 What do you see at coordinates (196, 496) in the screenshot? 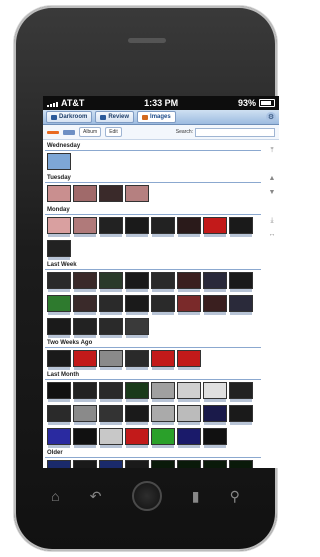
I see `page-icon: ▮` at bounding box center [196, 496].